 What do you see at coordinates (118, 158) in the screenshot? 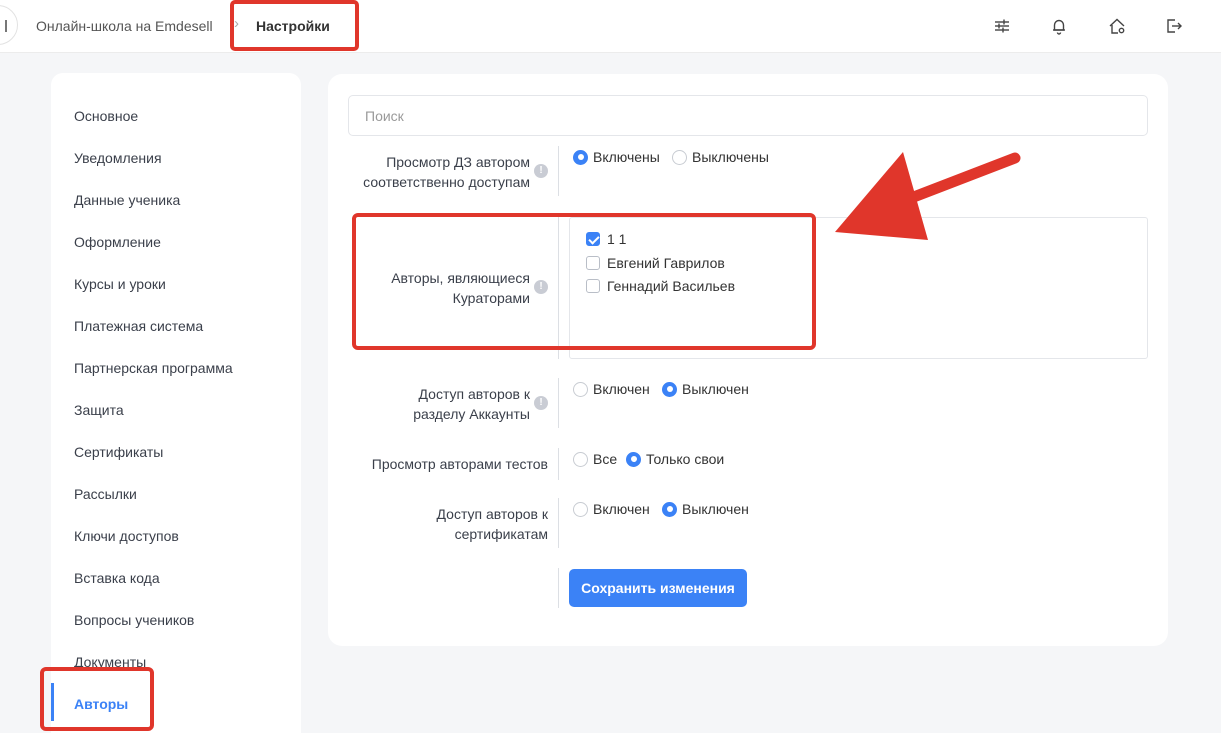
I see `sidebar-item-notifications: Уведомления` at bounding box center [118, 158].